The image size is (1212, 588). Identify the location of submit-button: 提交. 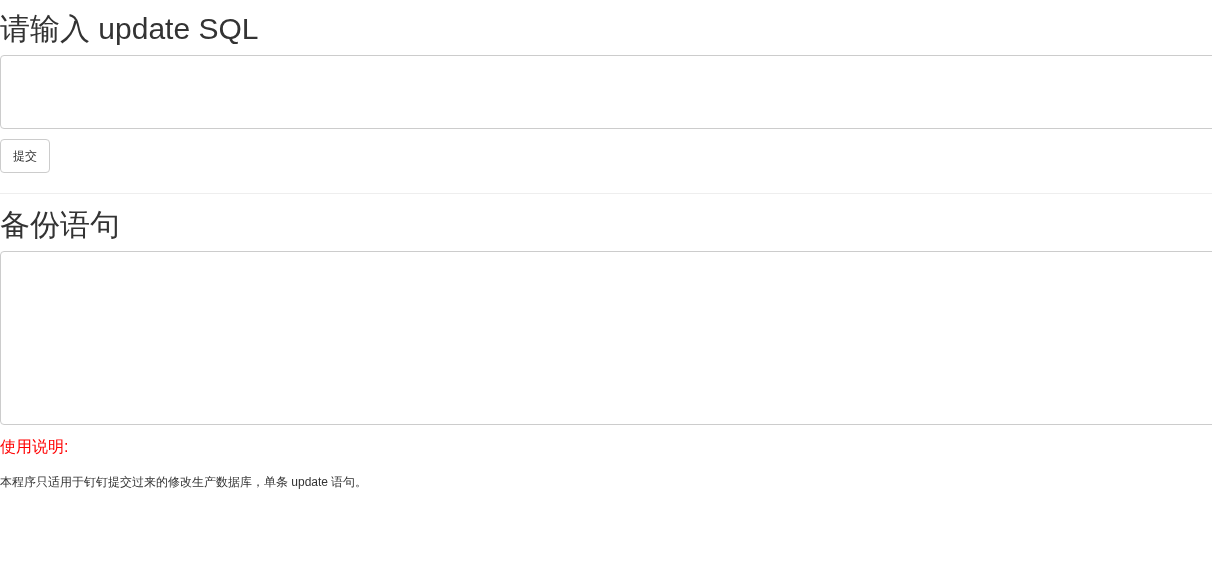
(25, 156).